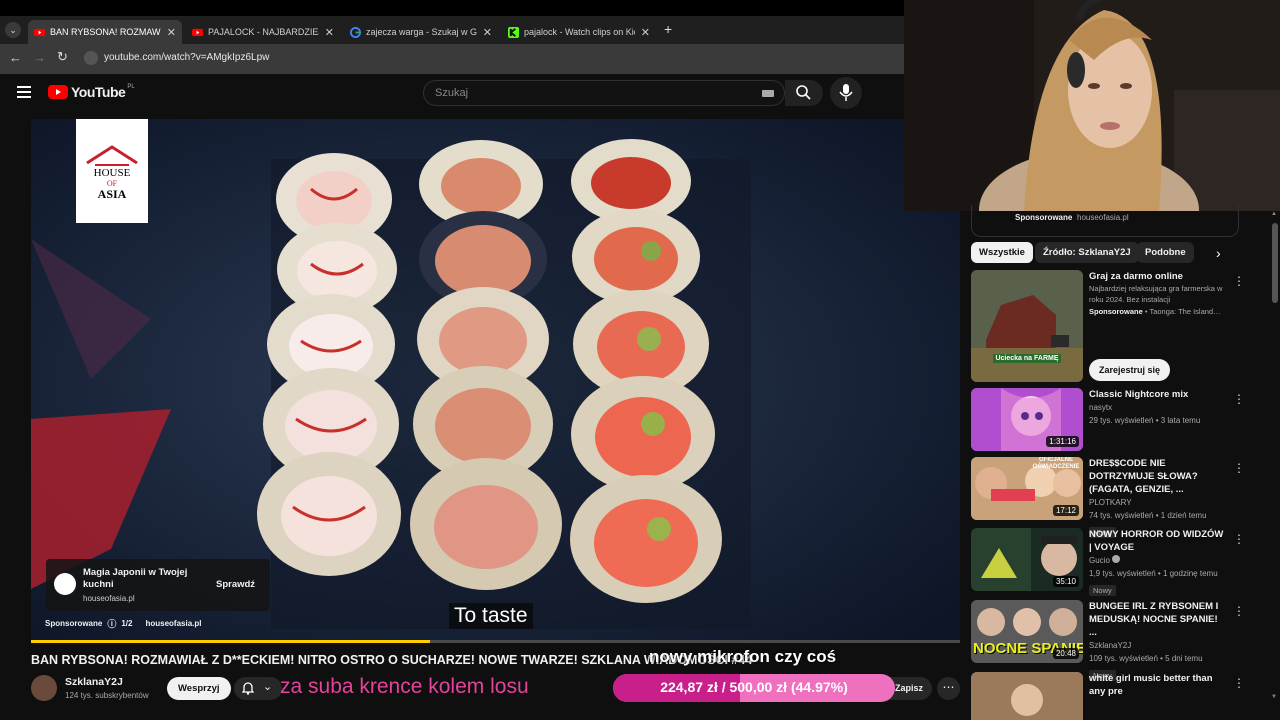  I want to click on chip-related: Podobne, so click(1165, 252).